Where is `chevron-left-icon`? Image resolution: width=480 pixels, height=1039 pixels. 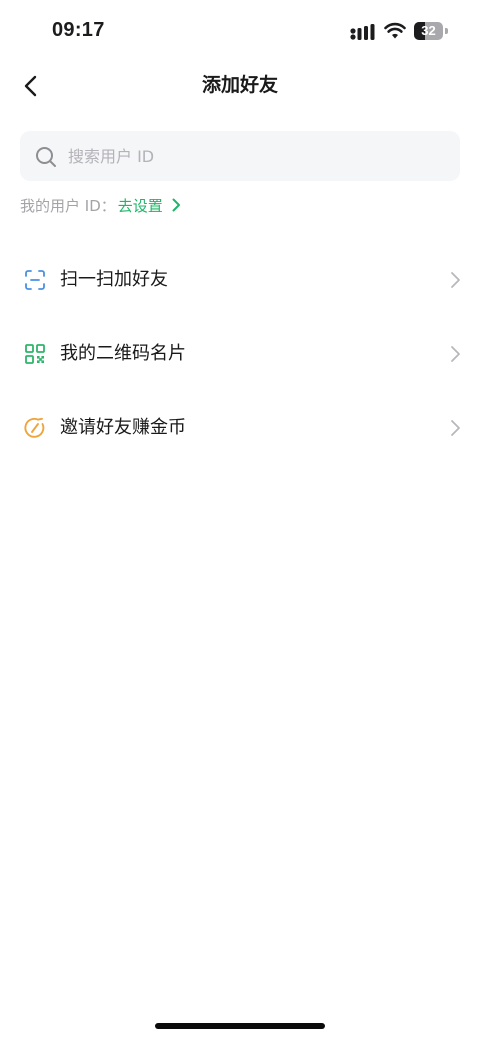
chevron-left-icon is located at coordinates (30, 86).